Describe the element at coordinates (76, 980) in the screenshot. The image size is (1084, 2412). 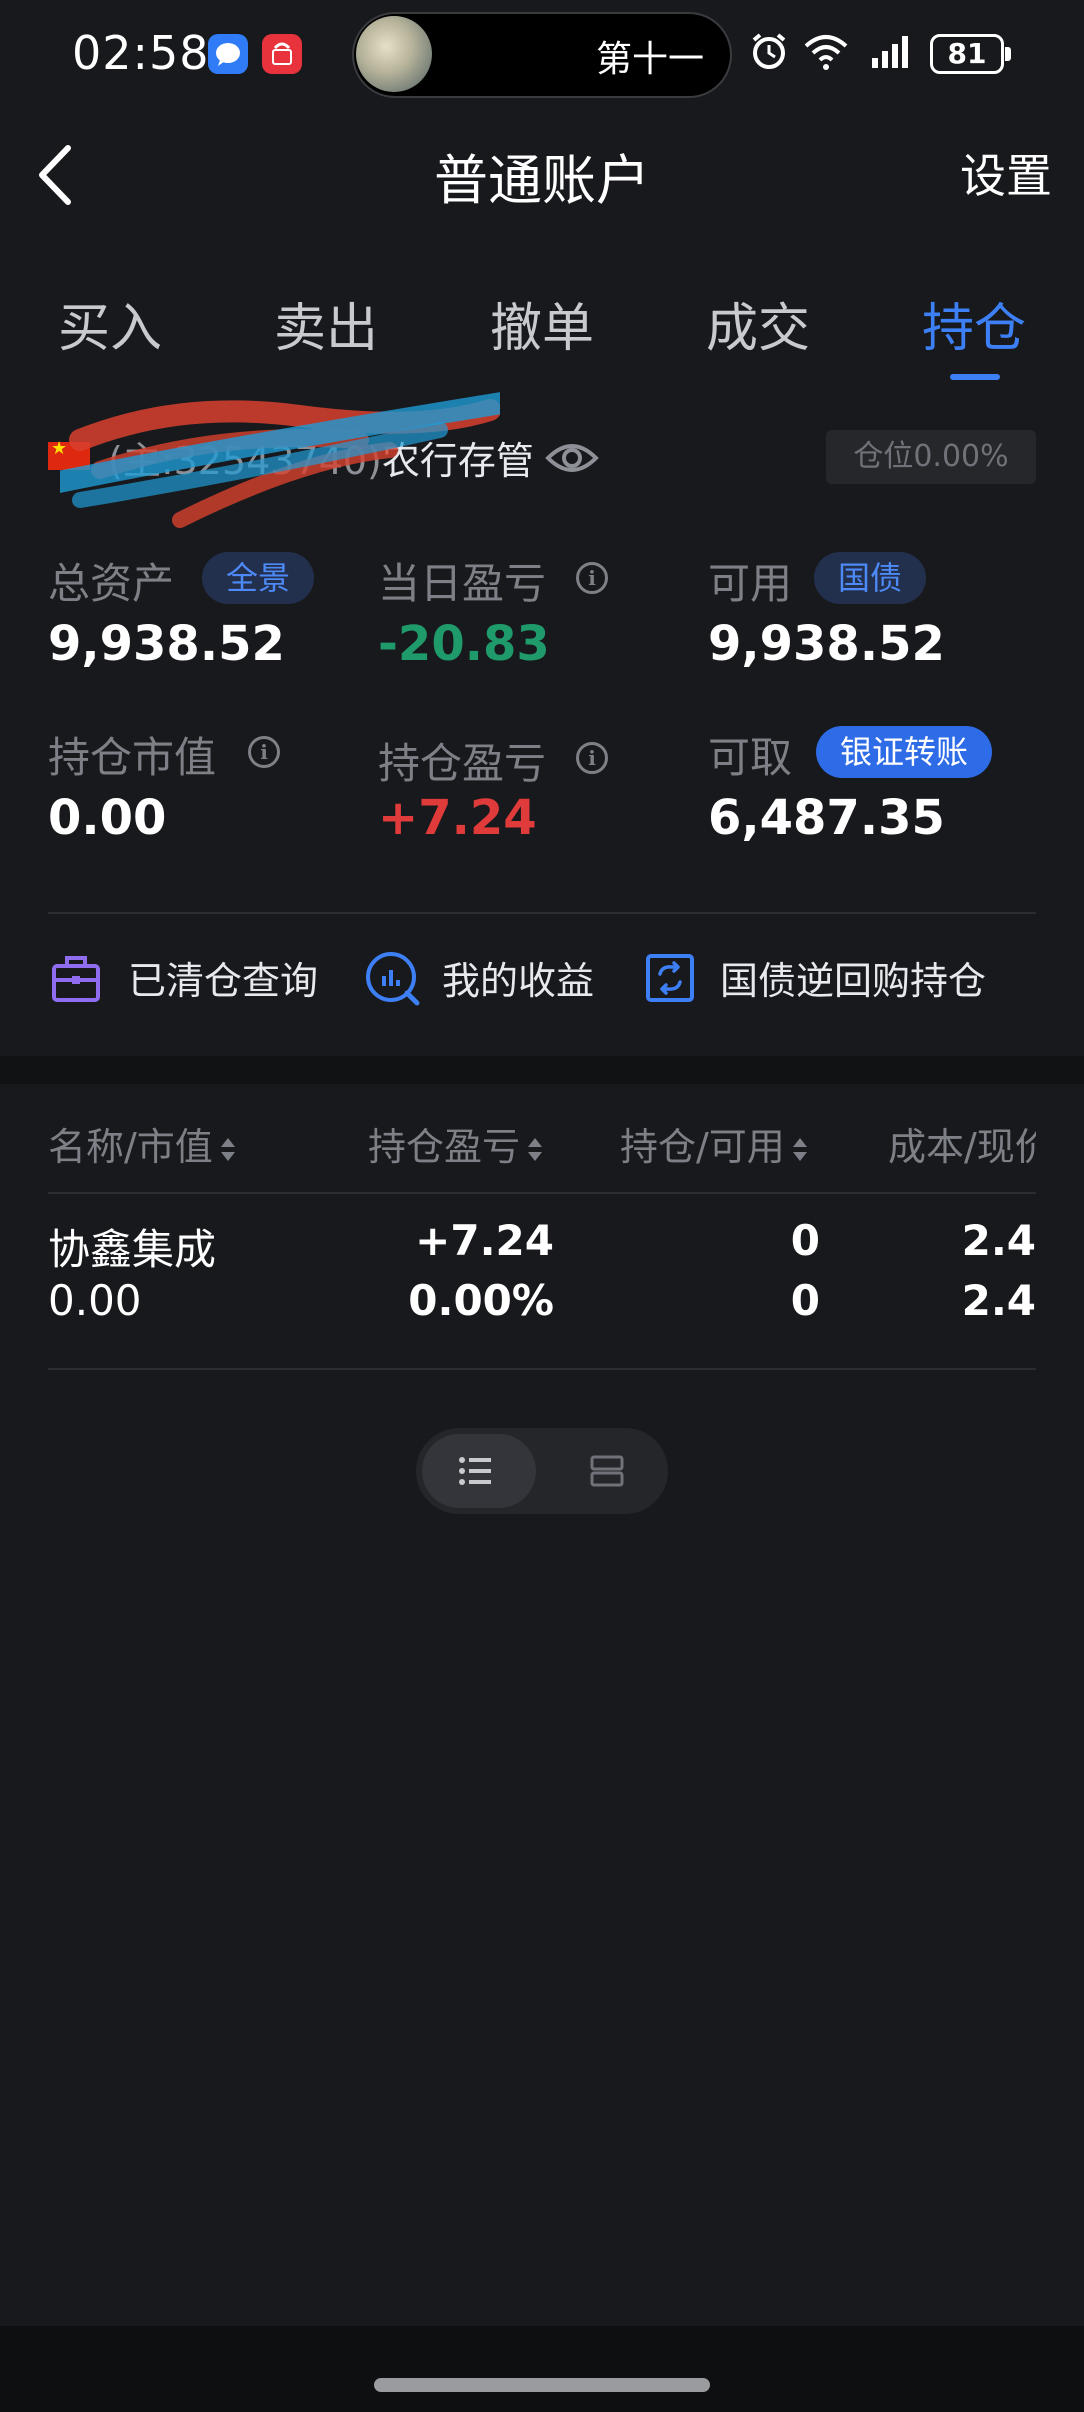
I see `briefcase-icon` at that location.